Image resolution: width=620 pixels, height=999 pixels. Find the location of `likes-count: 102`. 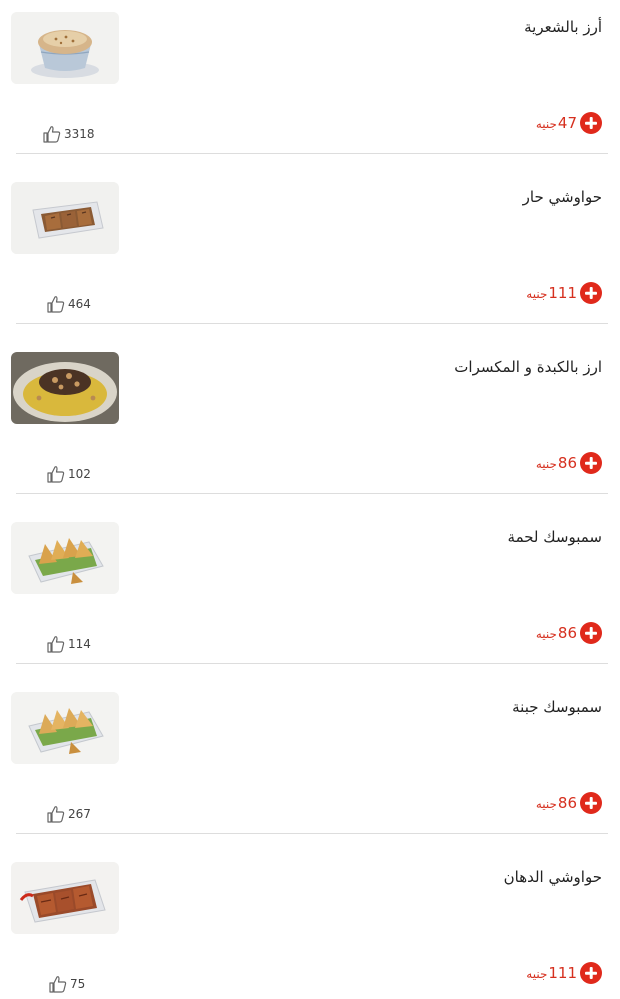

likes-count: 102 is located at coordinates (79, 474).